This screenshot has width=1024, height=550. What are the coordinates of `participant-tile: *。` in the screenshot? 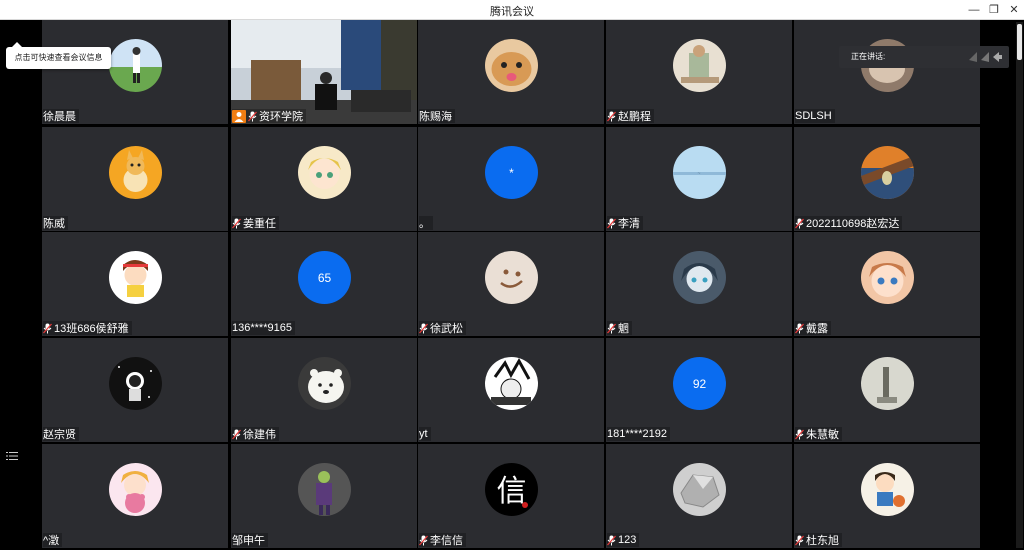 It's located at (511, 179).